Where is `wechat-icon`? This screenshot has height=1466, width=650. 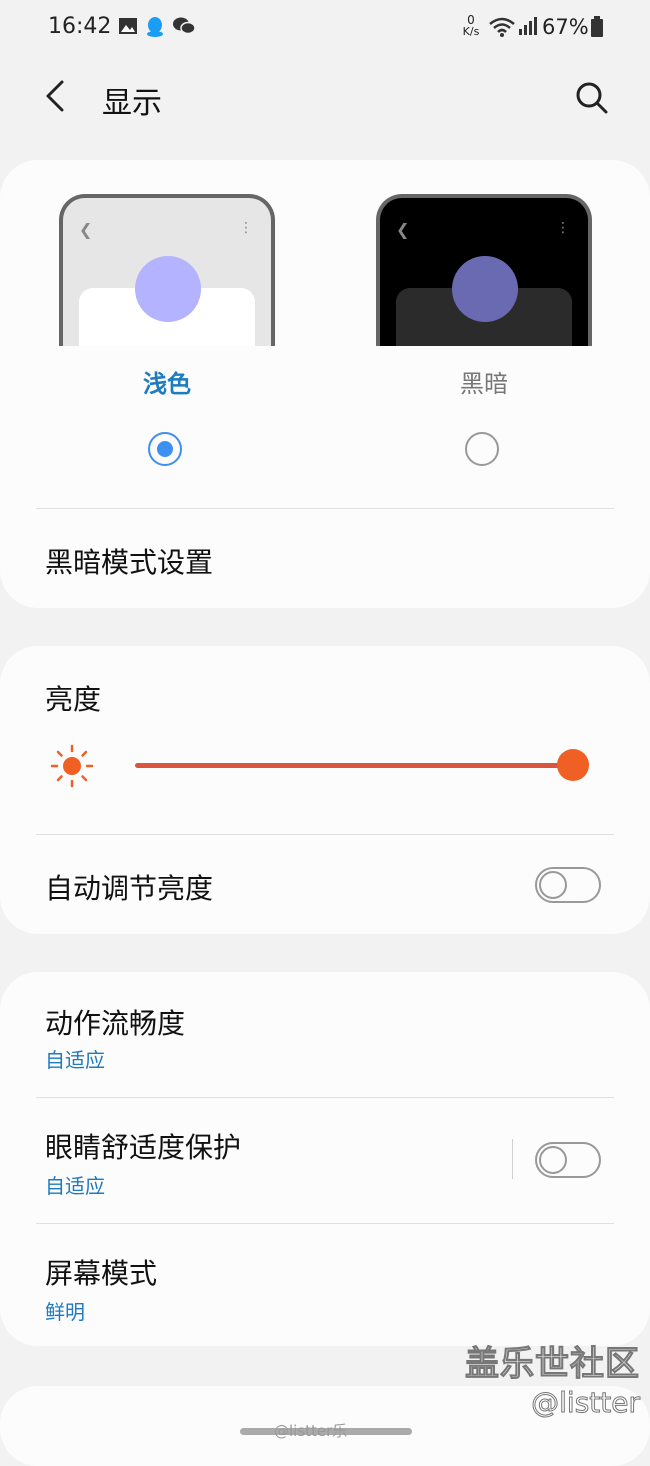 wechat-icon is located at coordinates (184, 26).